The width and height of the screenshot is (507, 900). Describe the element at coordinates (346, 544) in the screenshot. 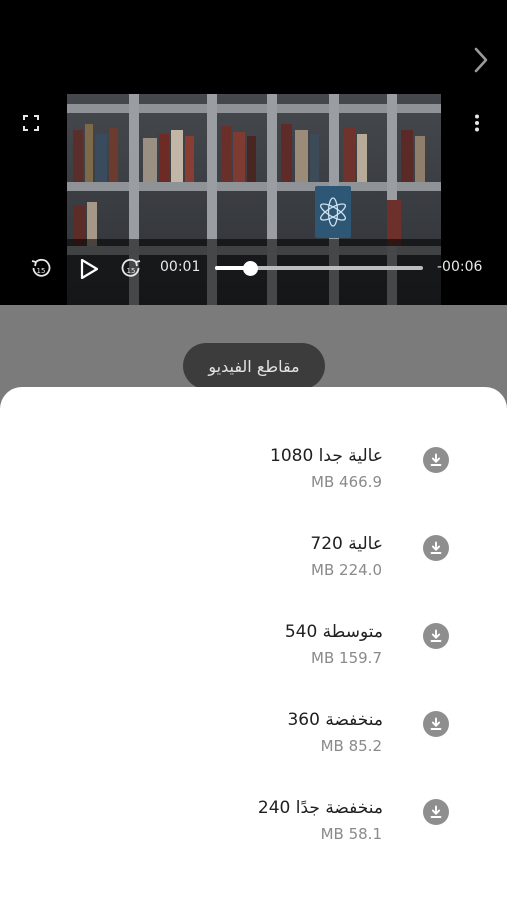

I see `quality-label: عالية 720` at that location.